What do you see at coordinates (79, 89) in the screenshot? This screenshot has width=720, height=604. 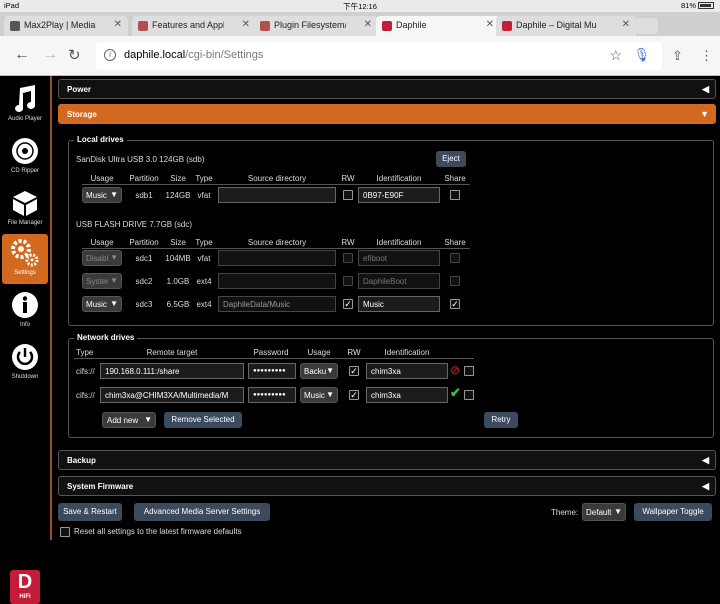 I see `section-title: Power` at bounding box center [79, 89].